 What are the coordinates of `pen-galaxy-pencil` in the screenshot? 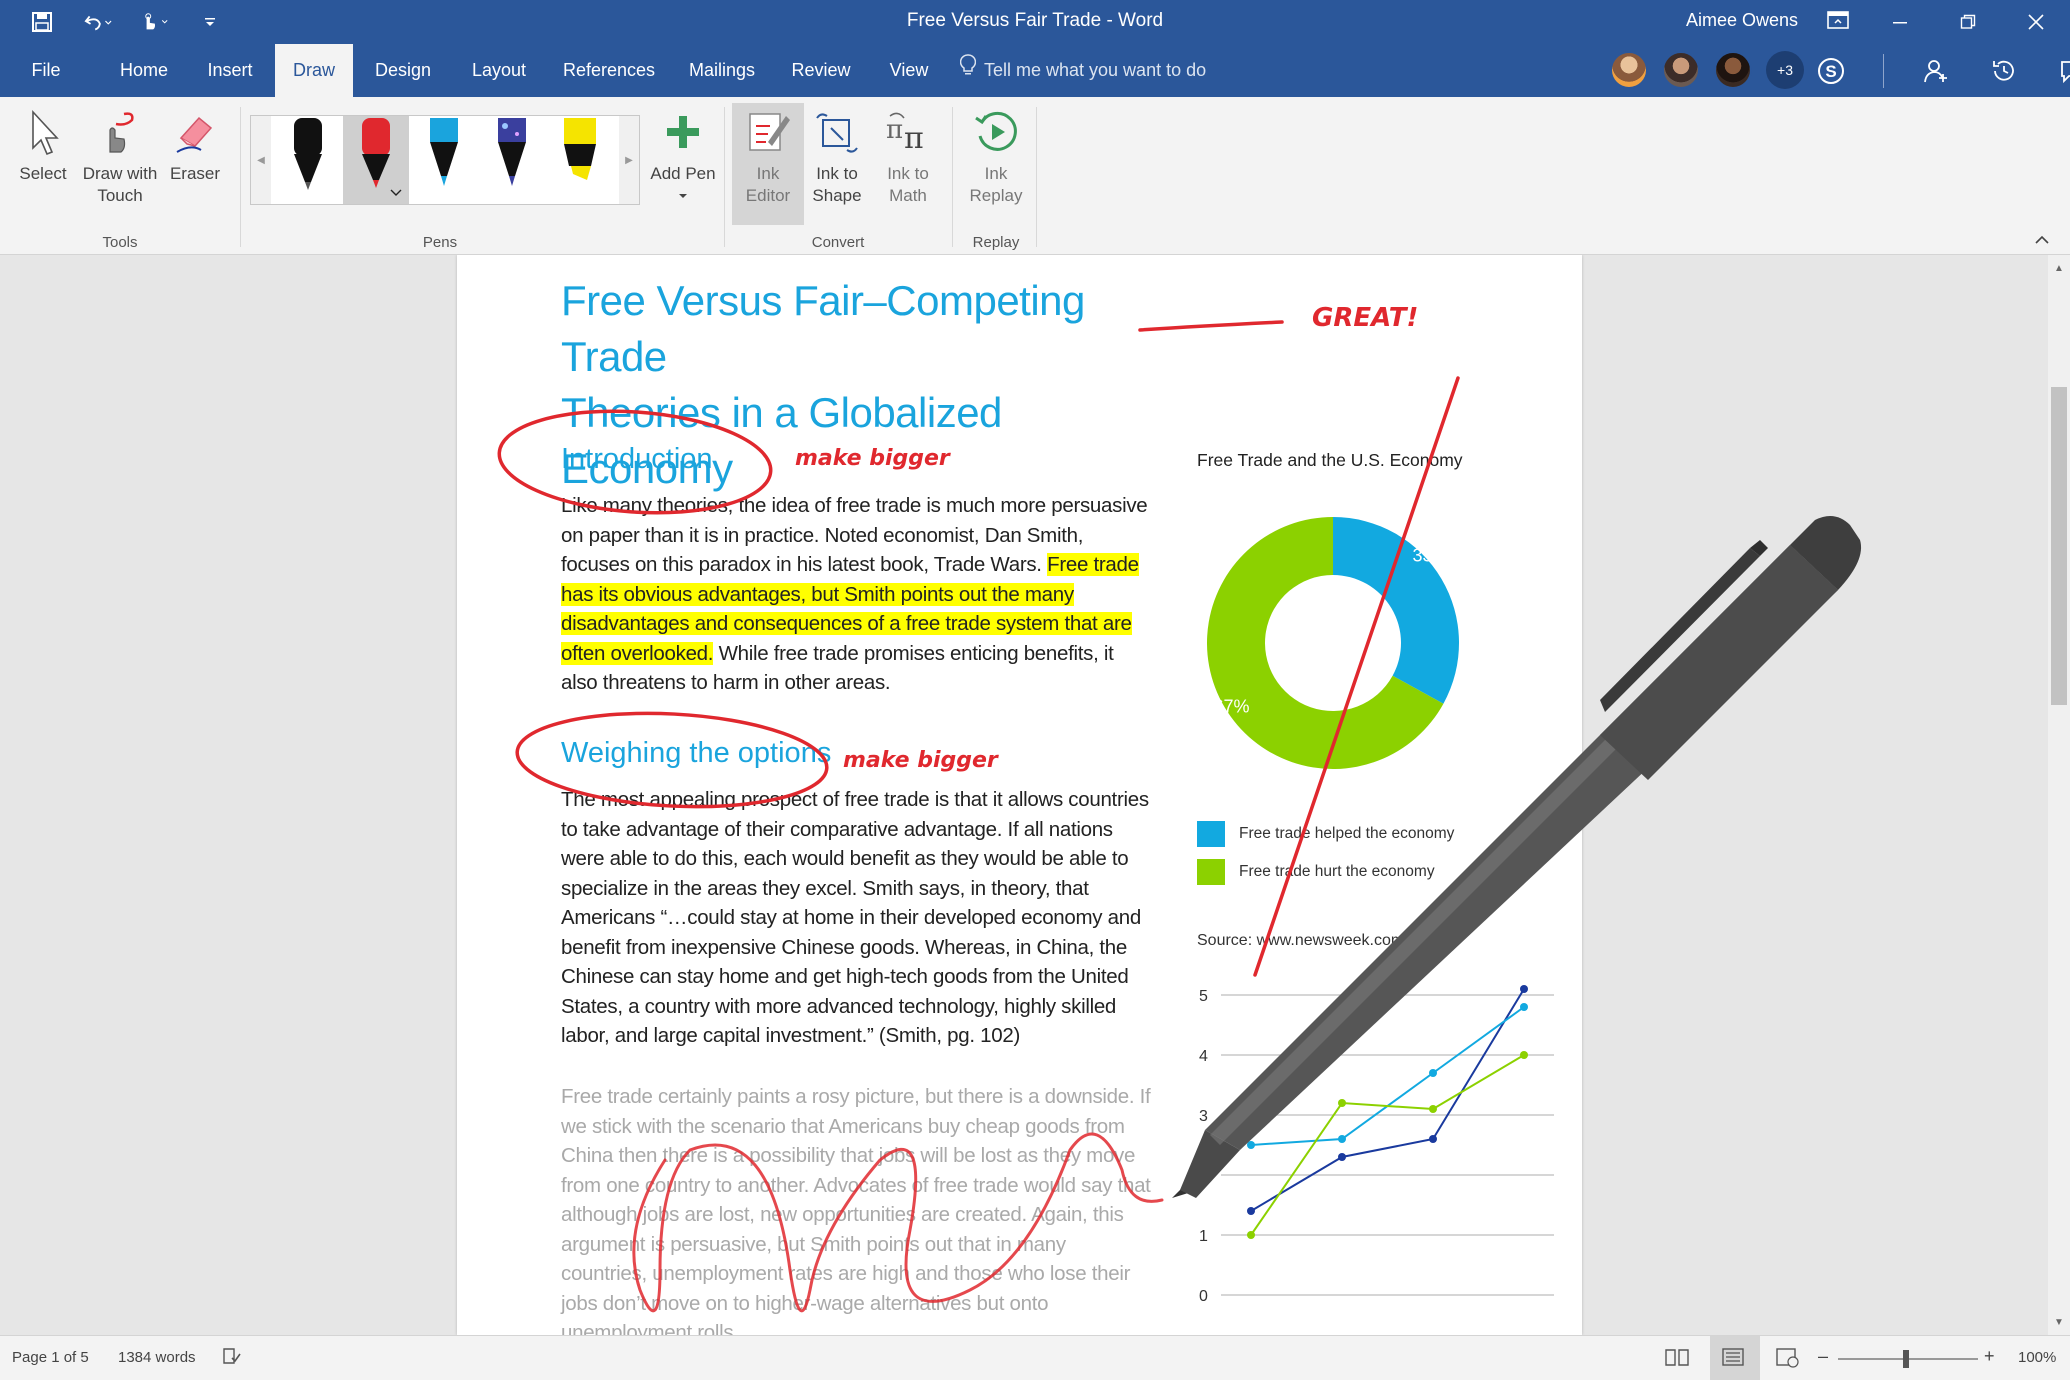 It's located at (512, 160).